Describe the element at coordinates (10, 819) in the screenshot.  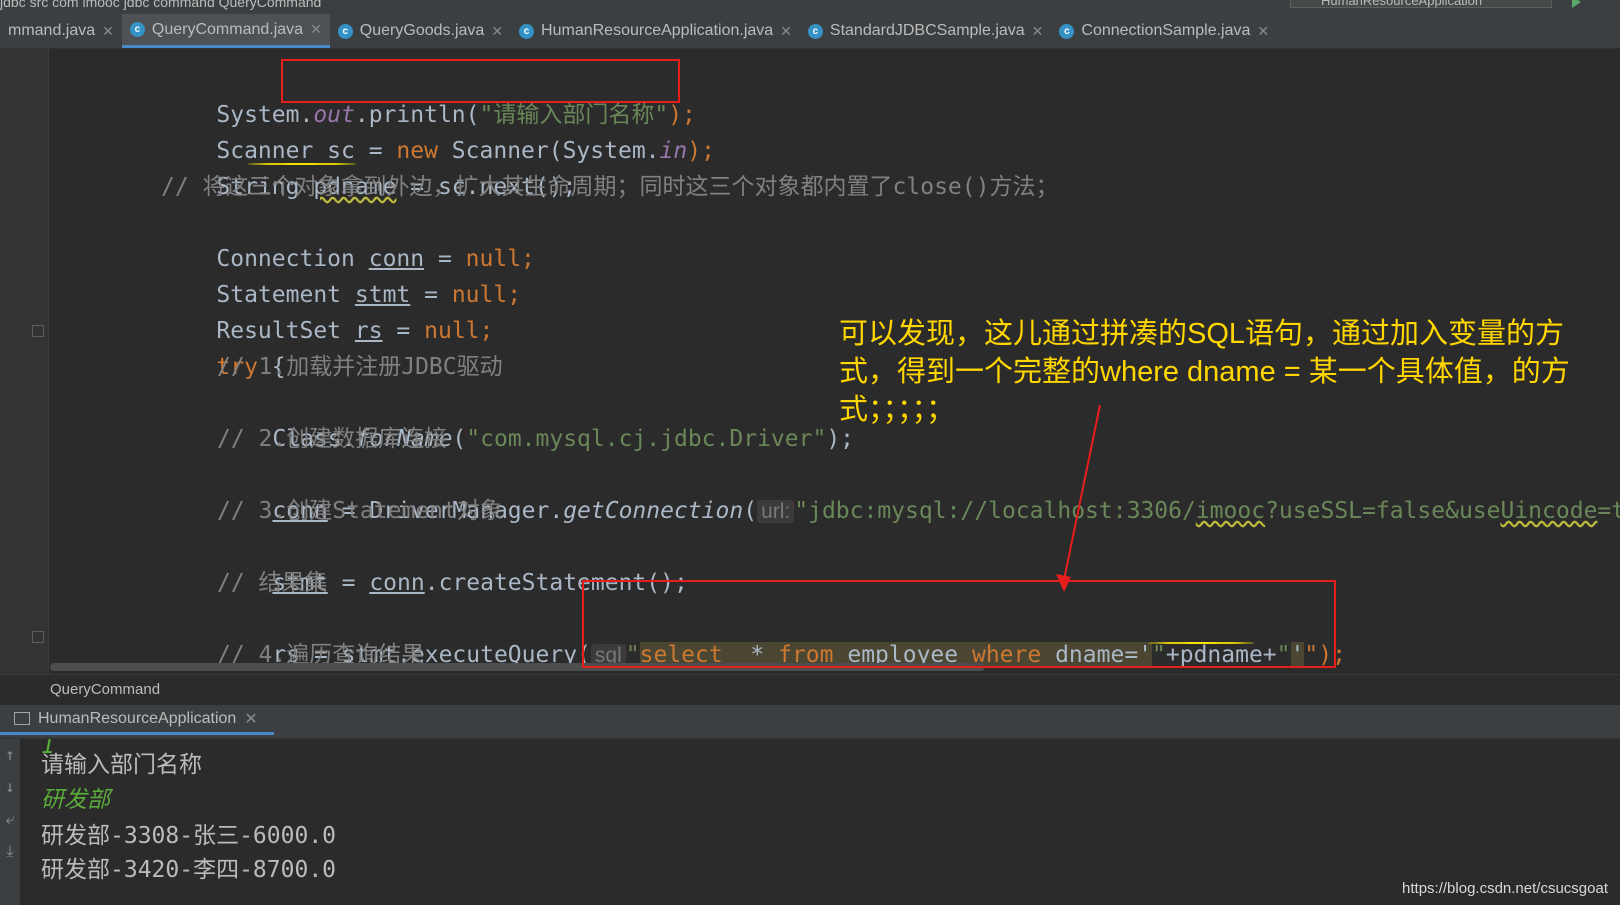
I see `soft-wrap-icon: ⤶` at that location.